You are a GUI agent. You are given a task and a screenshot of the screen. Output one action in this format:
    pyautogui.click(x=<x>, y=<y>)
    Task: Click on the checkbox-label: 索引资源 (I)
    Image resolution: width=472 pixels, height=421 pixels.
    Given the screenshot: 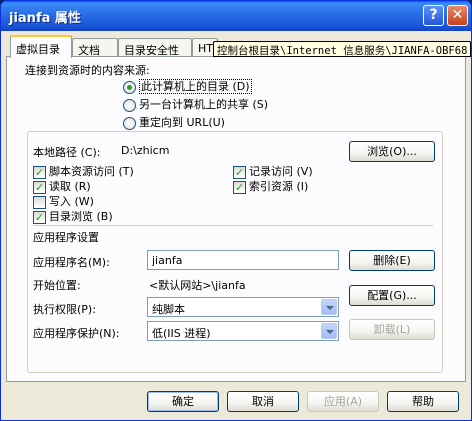 What is the action you would take?
    pyautogui.click(x=279, y=186)
    